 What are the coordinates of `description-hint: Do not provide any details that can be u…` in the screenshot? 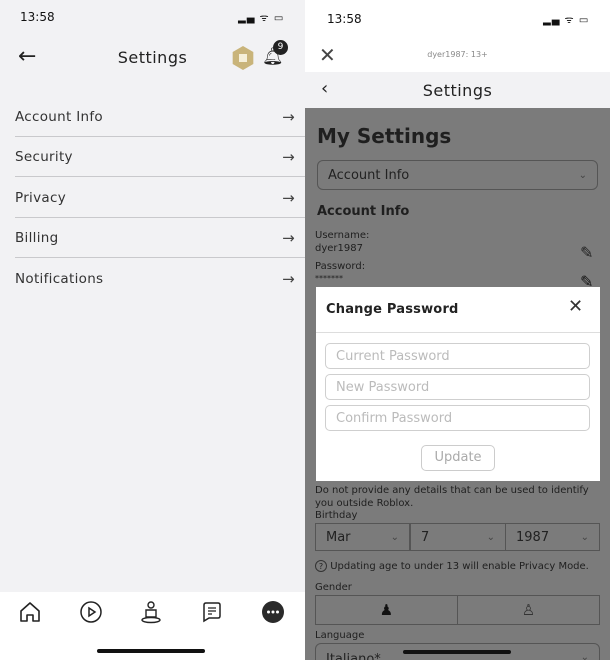 It's located at (452, 497).